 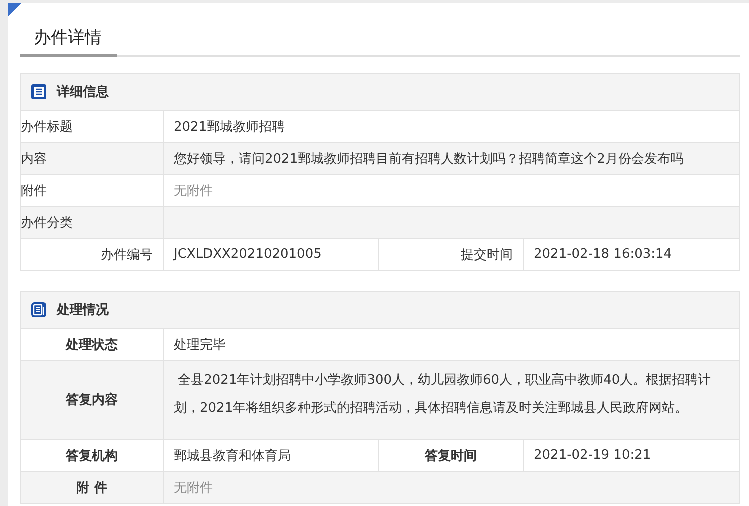 I want to click on corner-triangle-icon, so click(x=15, y=10).